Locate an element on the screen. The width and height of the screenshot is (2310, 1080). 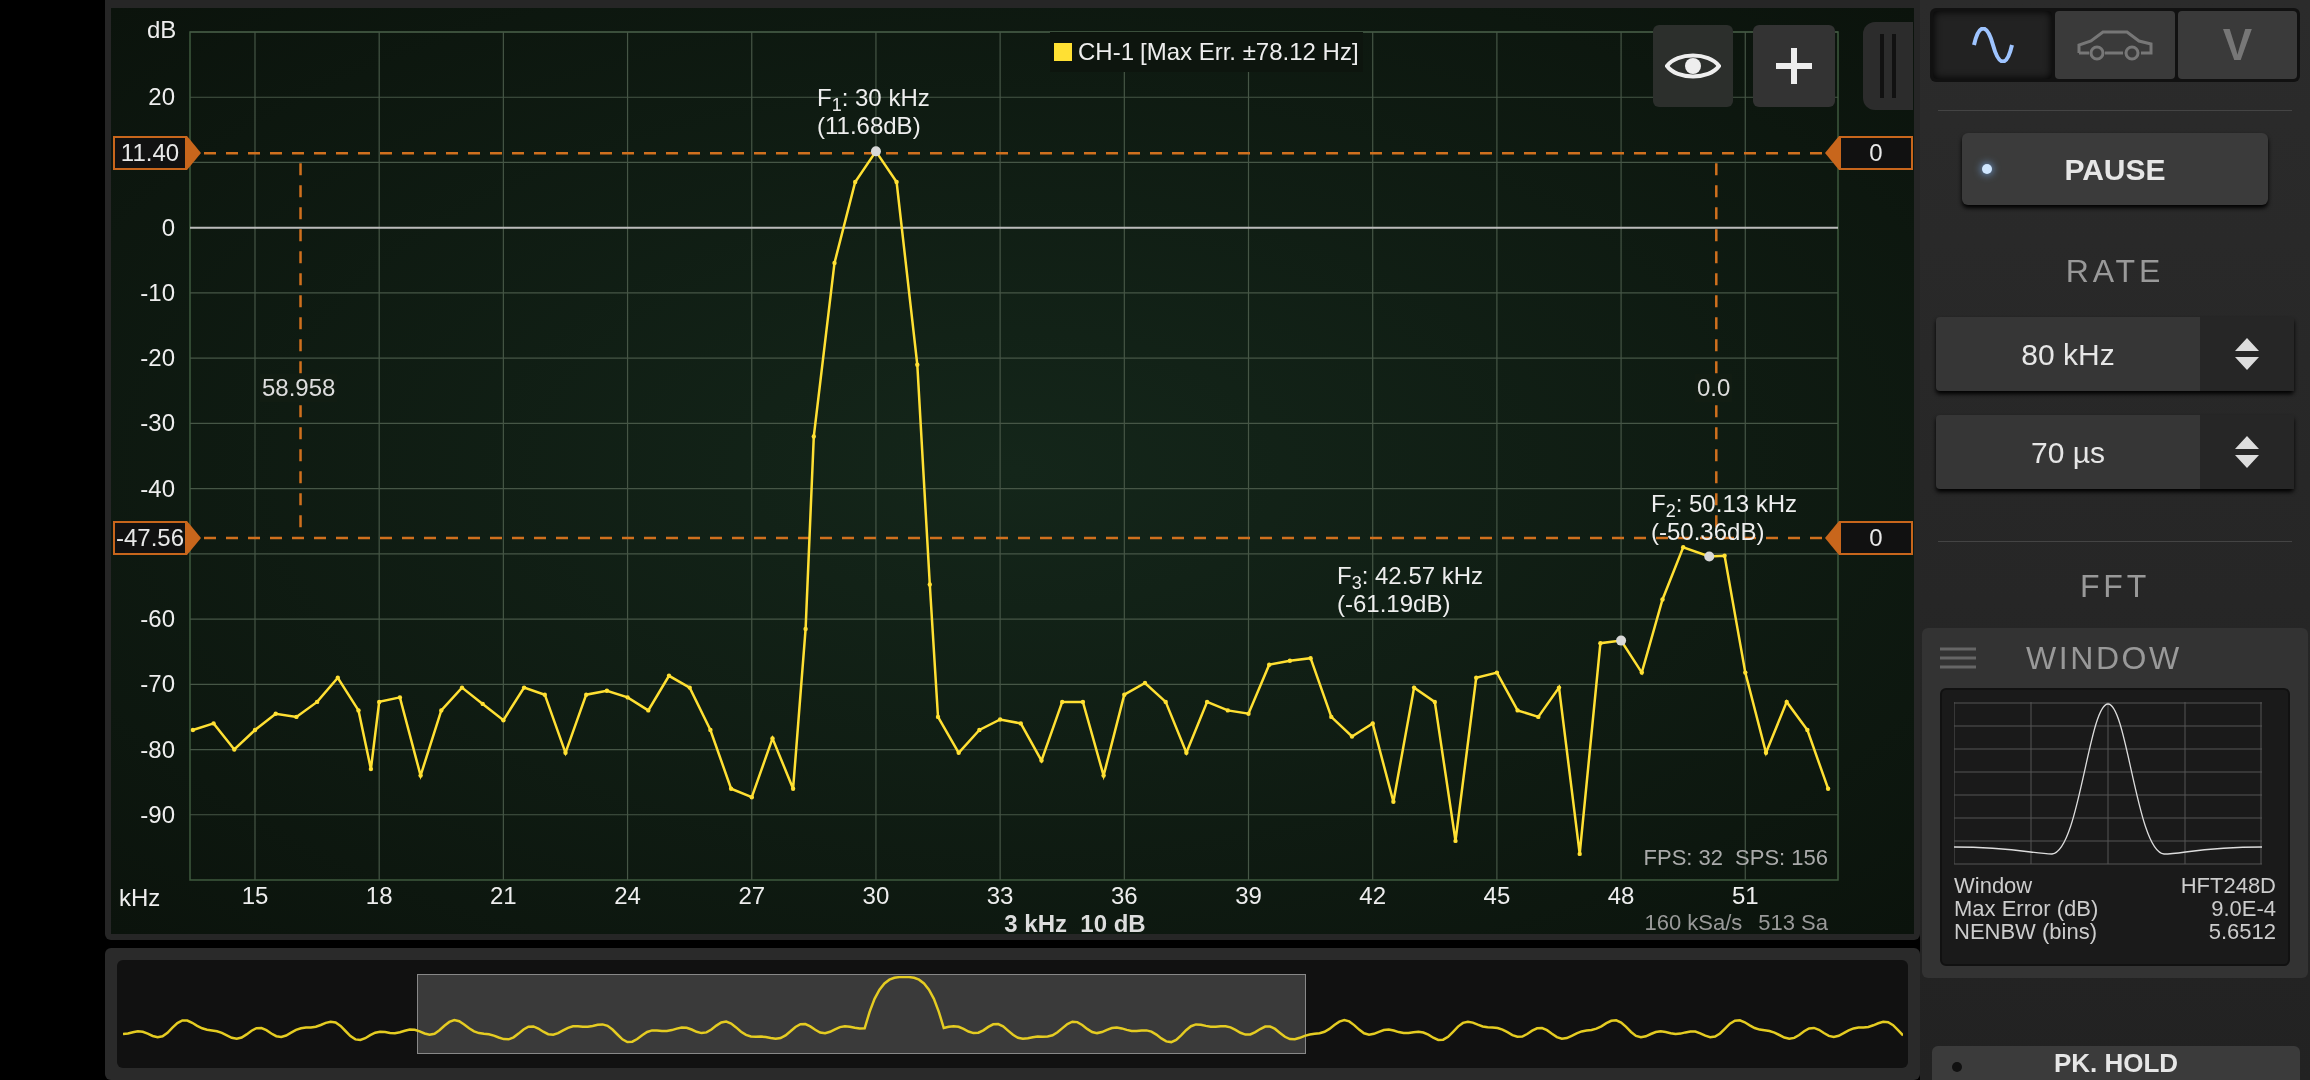
value-spinner: 80 kHz is located at coordinates (2115, 354).